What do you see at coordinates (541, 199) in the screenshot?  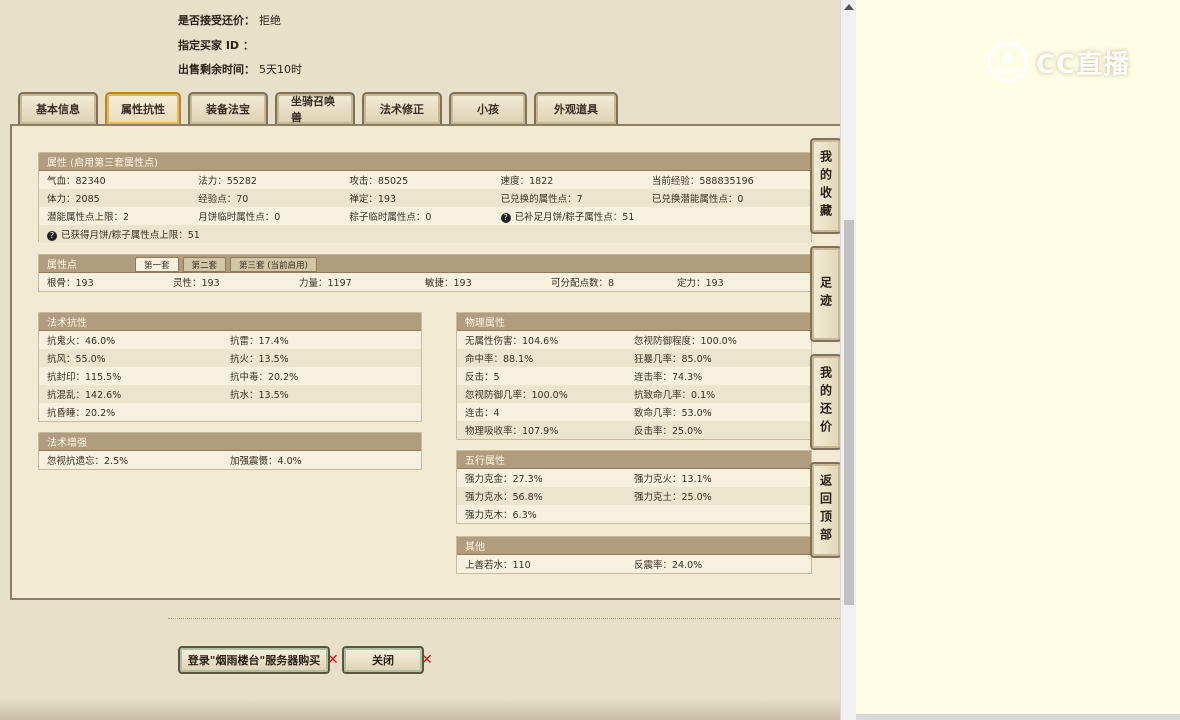 I see `attr-exchanged-points: 已兑换的属性点：7` at bounding box center [541, 199].